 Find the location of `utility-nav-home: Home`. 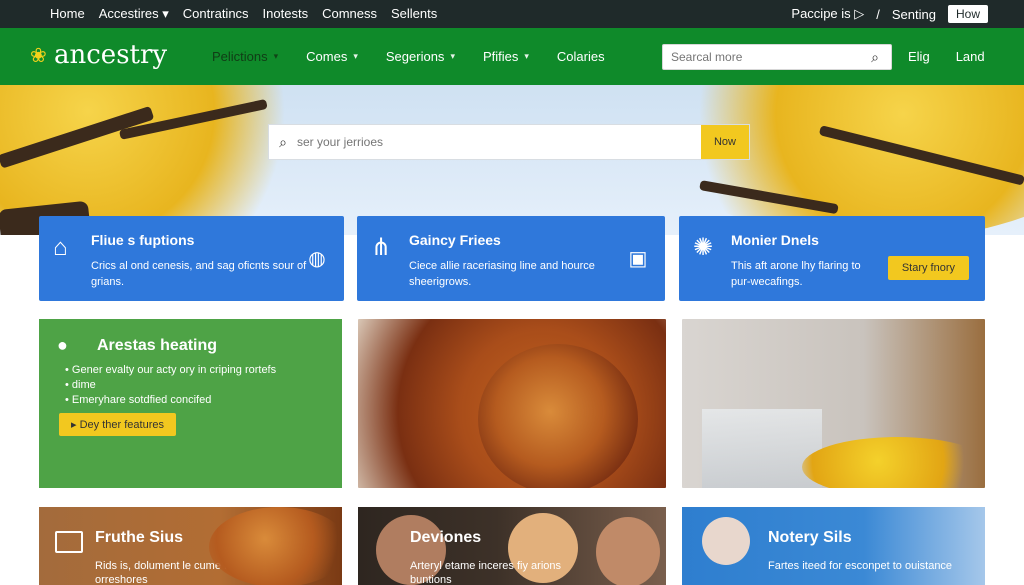

utility-nav-home: Home is located at coordinates (67, 14).